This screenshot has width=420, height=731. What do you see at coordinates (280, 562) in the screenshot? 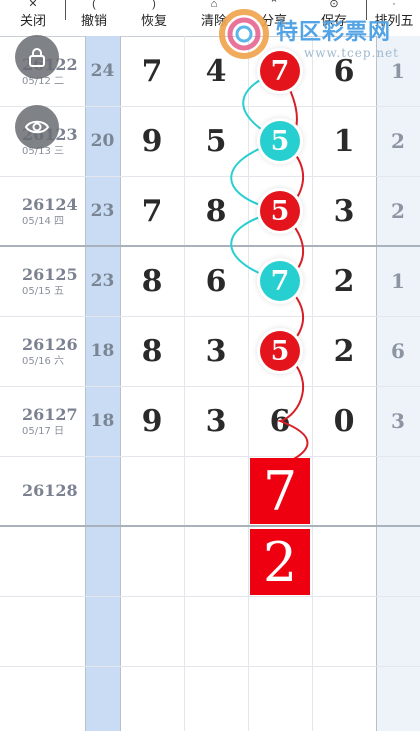
I see `prediction-box: 2` at bounding box center [280, 562].